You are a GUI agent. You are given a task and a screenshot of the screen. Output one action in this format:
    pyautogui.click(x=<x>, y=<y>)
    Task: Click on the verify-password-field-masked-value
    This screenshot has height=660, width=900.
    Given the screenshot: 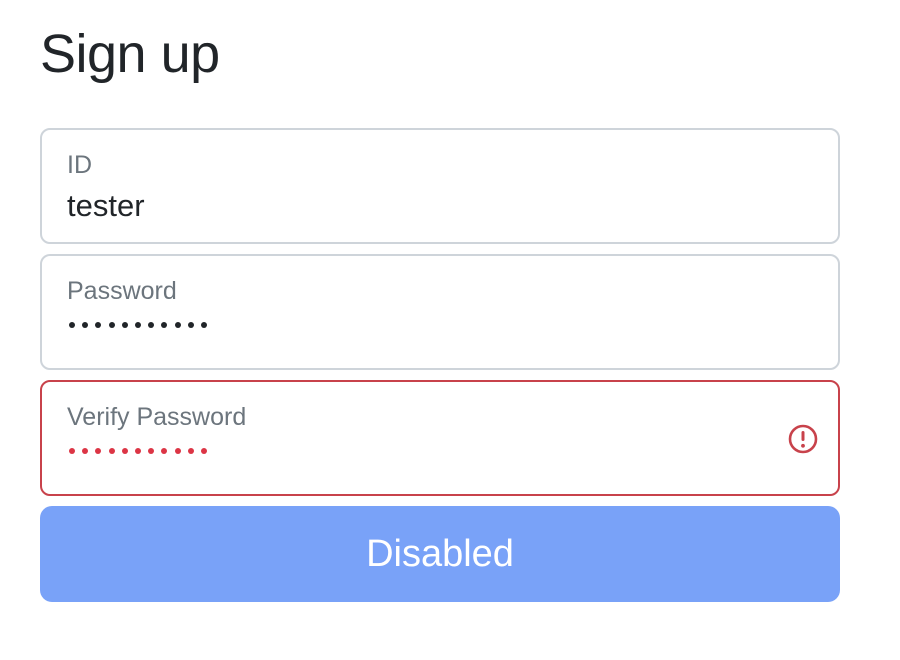 What is the action you would take?
    pyautogui.click(x=138, y=451)
    